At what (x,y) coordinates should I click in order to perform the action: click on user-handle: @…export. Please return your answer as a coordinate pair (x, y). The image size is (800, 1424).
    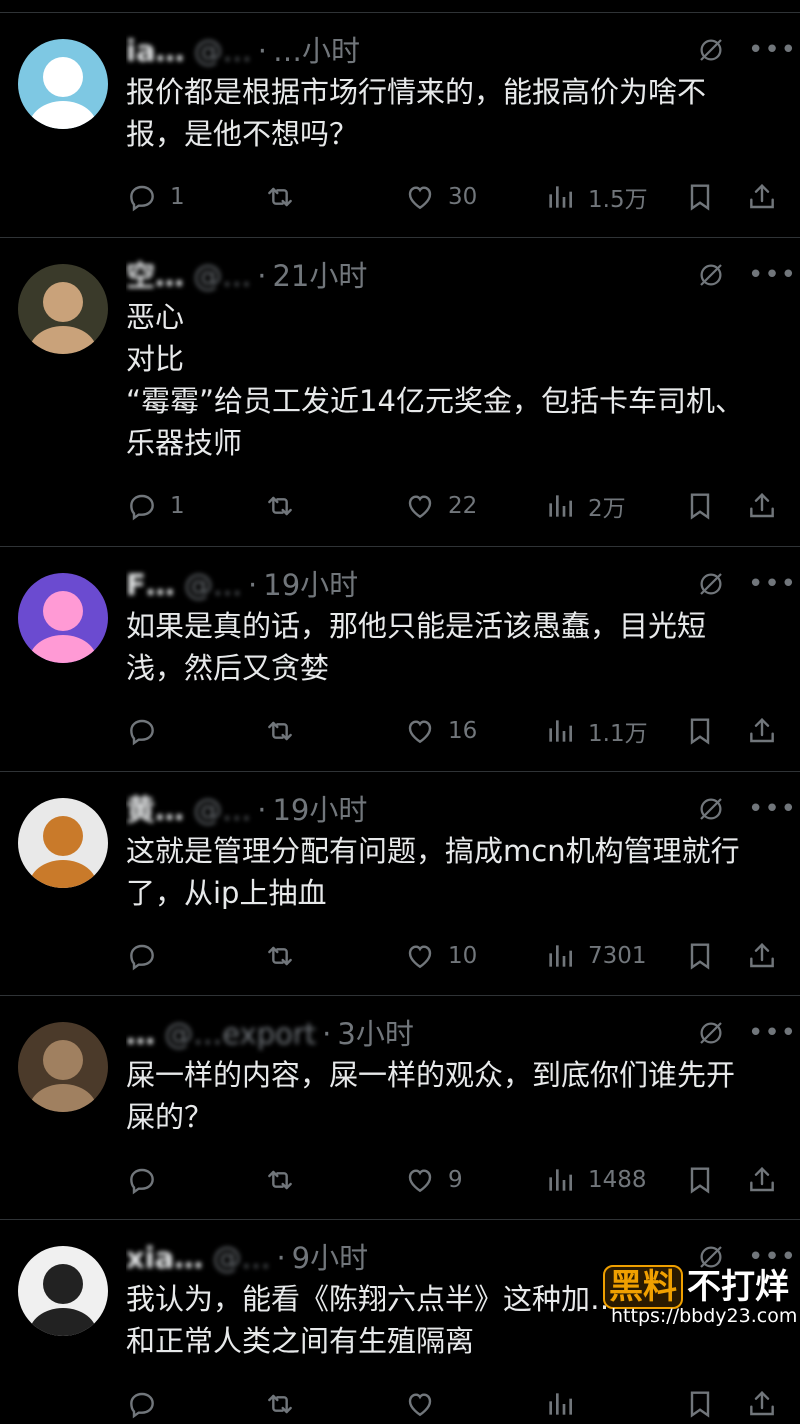
    Looking at the image, I should click on (240, 1034).